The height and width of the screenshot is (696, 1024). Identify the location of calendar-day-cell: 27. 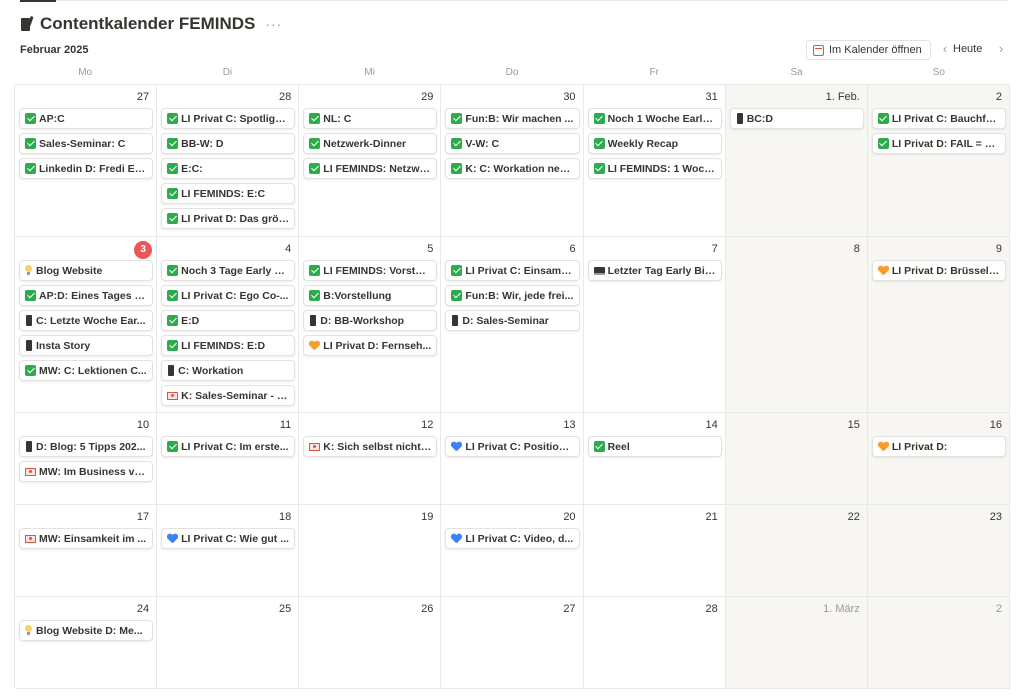
(512, 643).